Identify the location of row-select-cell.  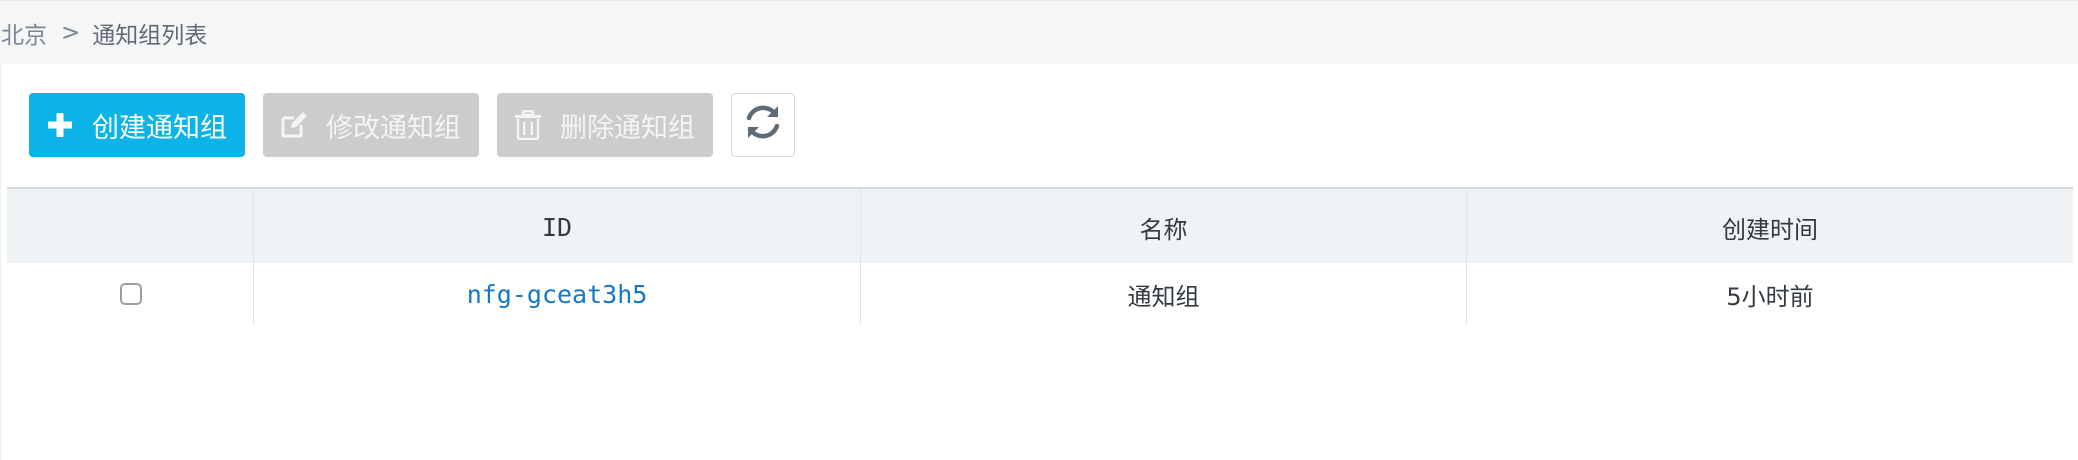
(130, 294).